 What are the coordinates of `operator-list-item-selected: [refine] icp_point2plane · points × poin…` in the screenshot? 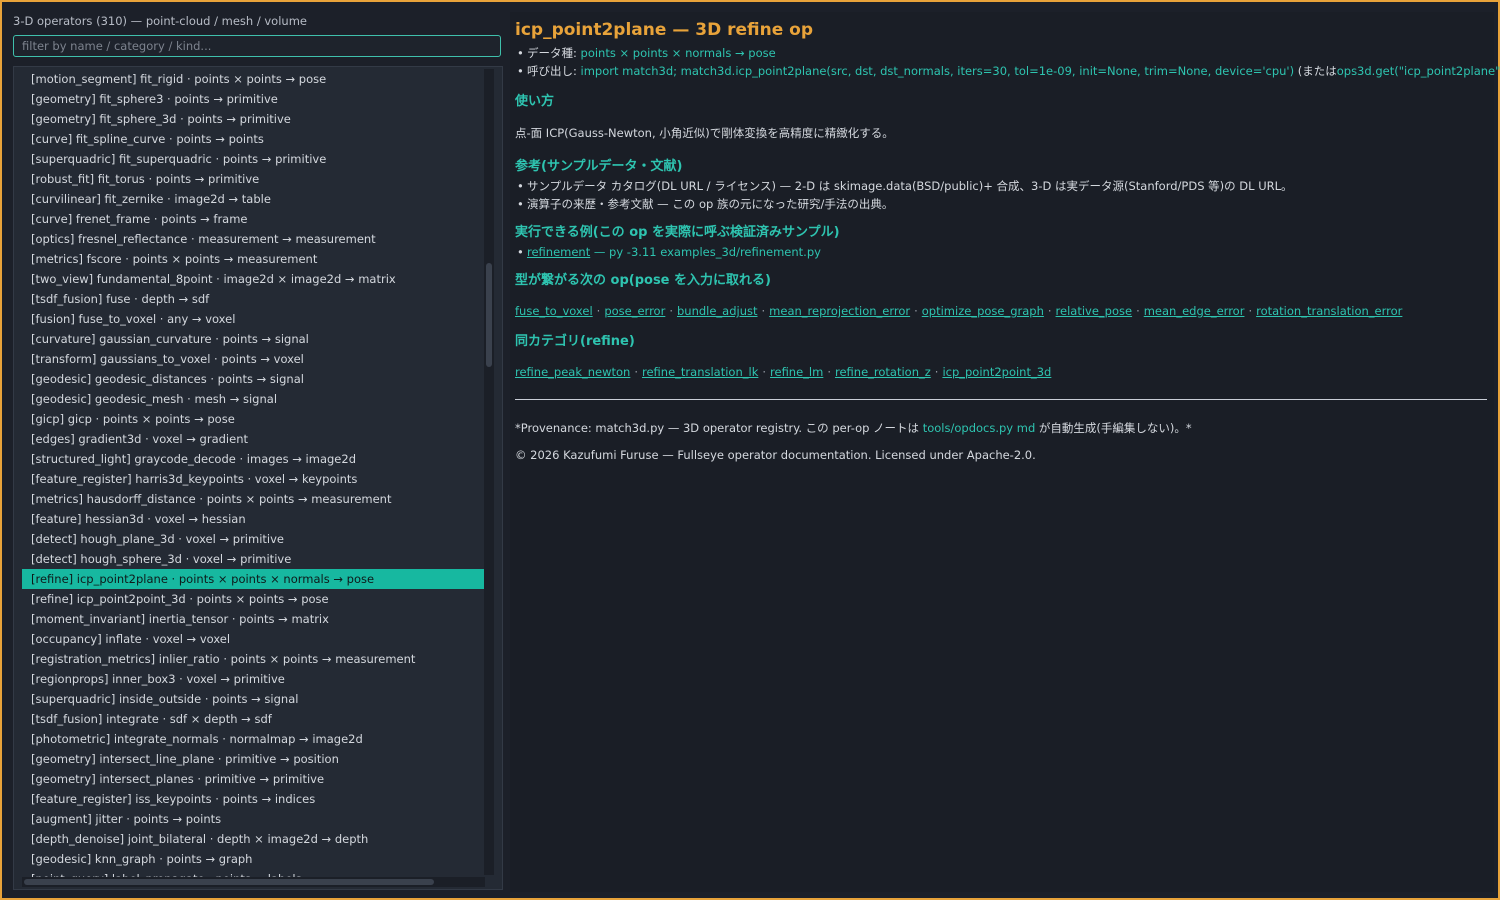 It's located at (253, 579).